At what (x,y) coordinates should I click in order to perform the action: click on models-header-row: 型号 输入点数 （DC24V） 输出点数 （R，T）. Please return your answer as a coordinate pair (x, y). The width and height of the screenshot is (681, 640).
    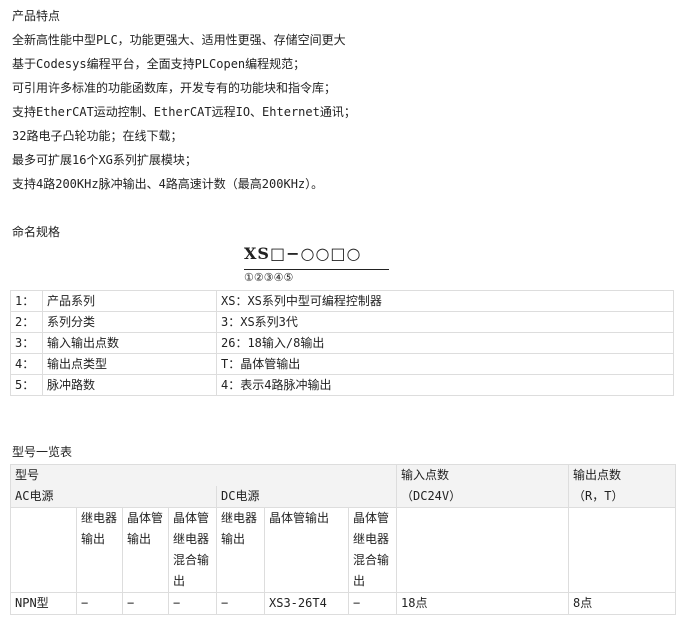
    Looking at the image, I should click on (343, 486).